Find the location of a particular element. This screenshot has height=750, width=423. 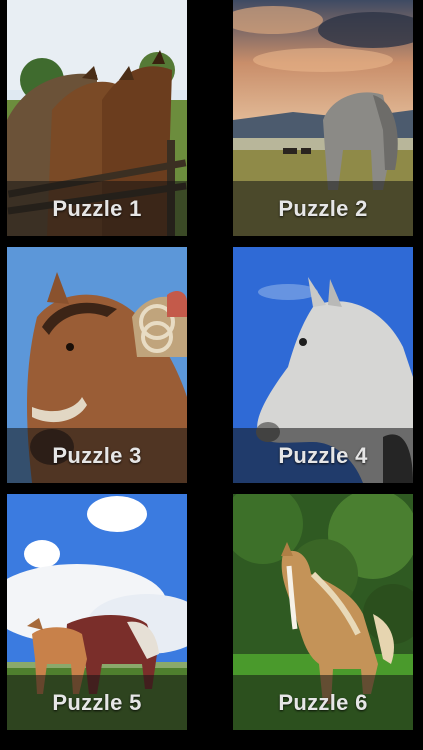

puzzle-label-bar: Puzzle 2 is located at coordinates (323, 208).